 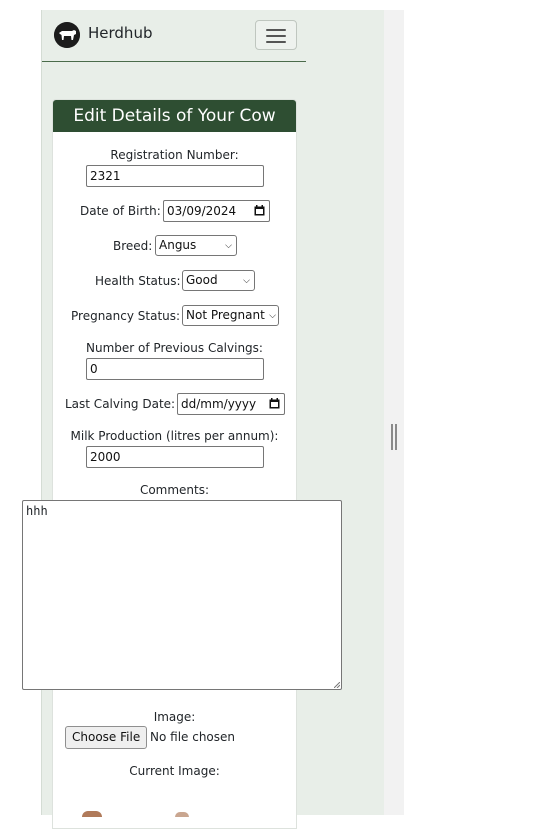 I want to click on comments-label: Comments:, so click(x=174, y=490).